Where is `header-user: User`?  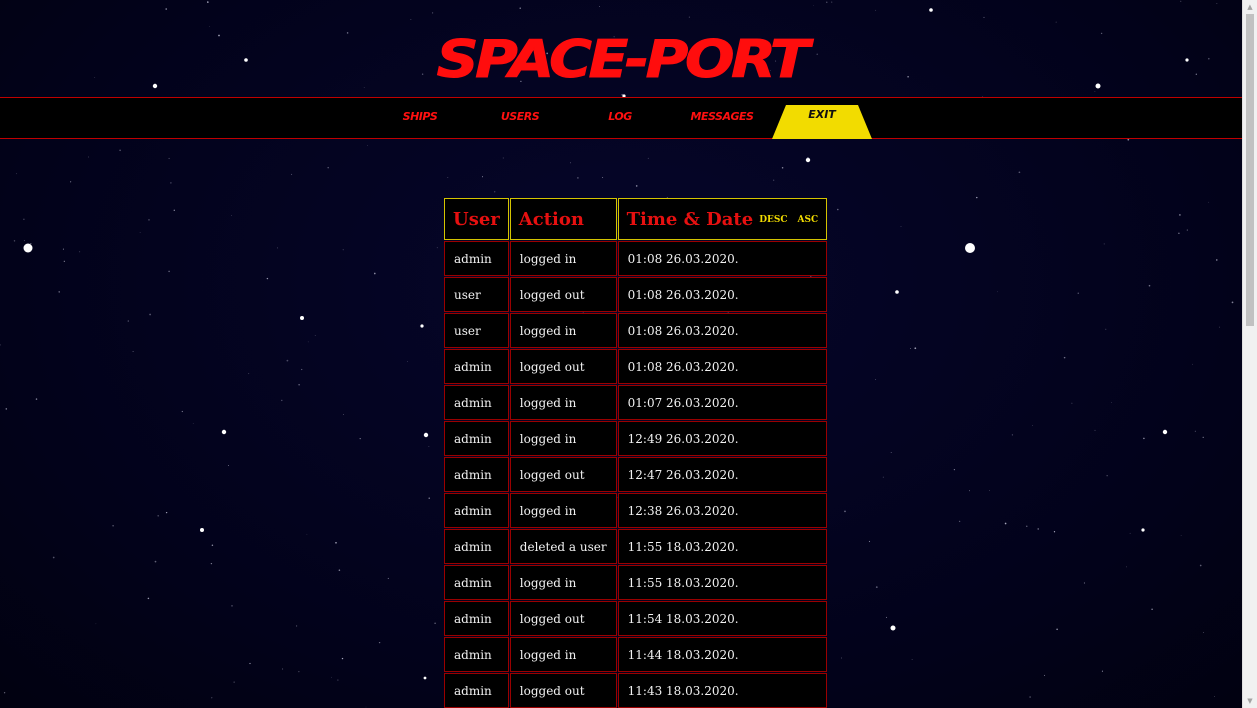 header-user: User is located at coordinates (476, 219).